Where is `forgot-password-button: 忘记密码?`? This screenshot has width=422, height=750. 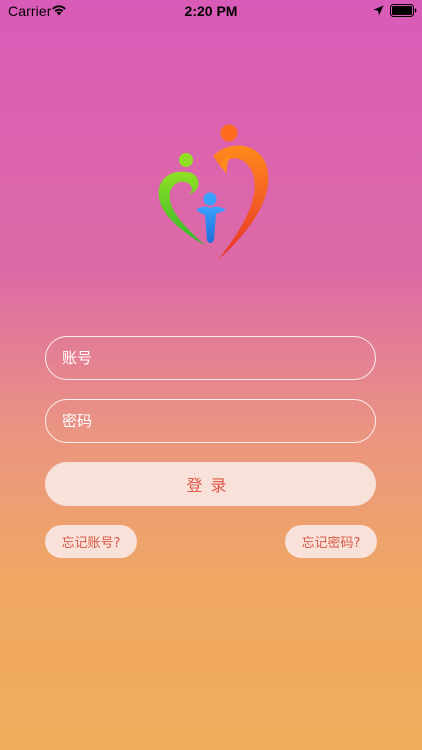
forgot-password-button: 忘记密码? is located at coordinates (331, 541).